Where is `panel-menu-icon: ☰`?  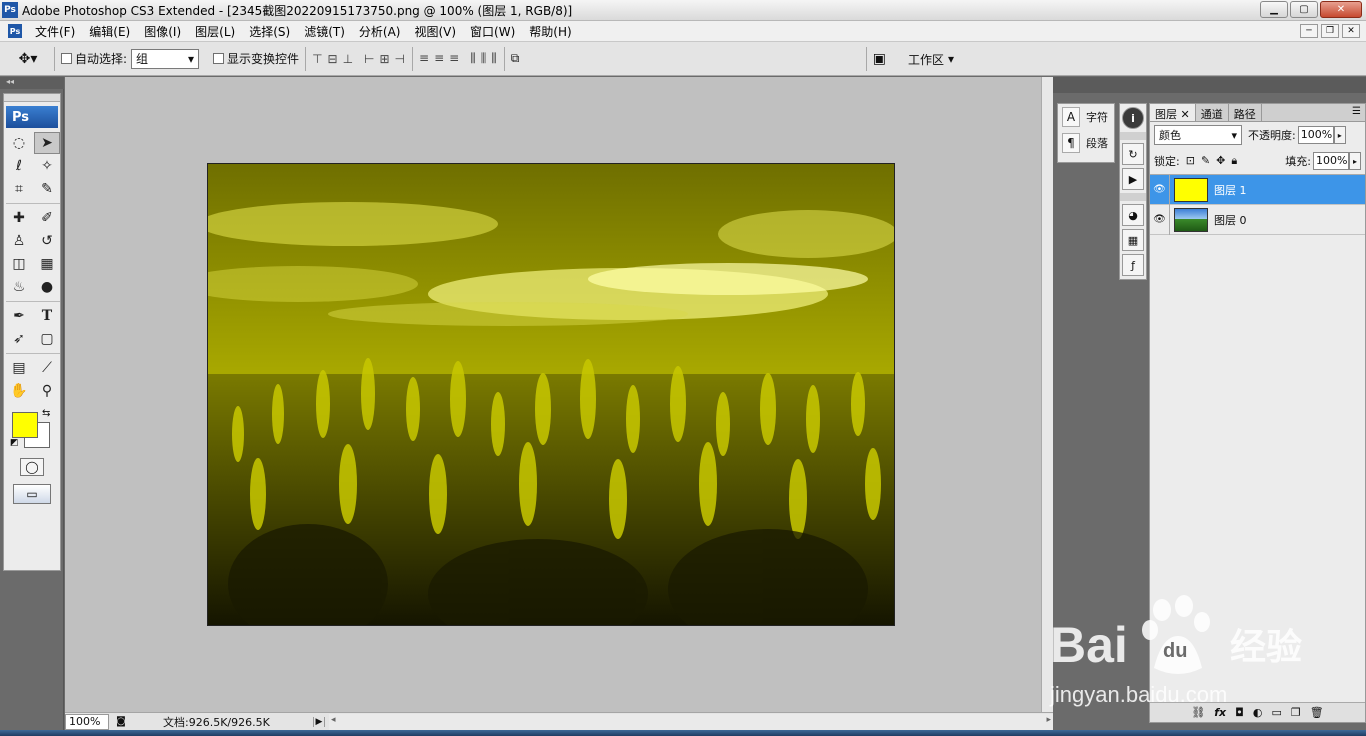
panel-menu-icon: ☰ is located at coordinates (1356, 111).